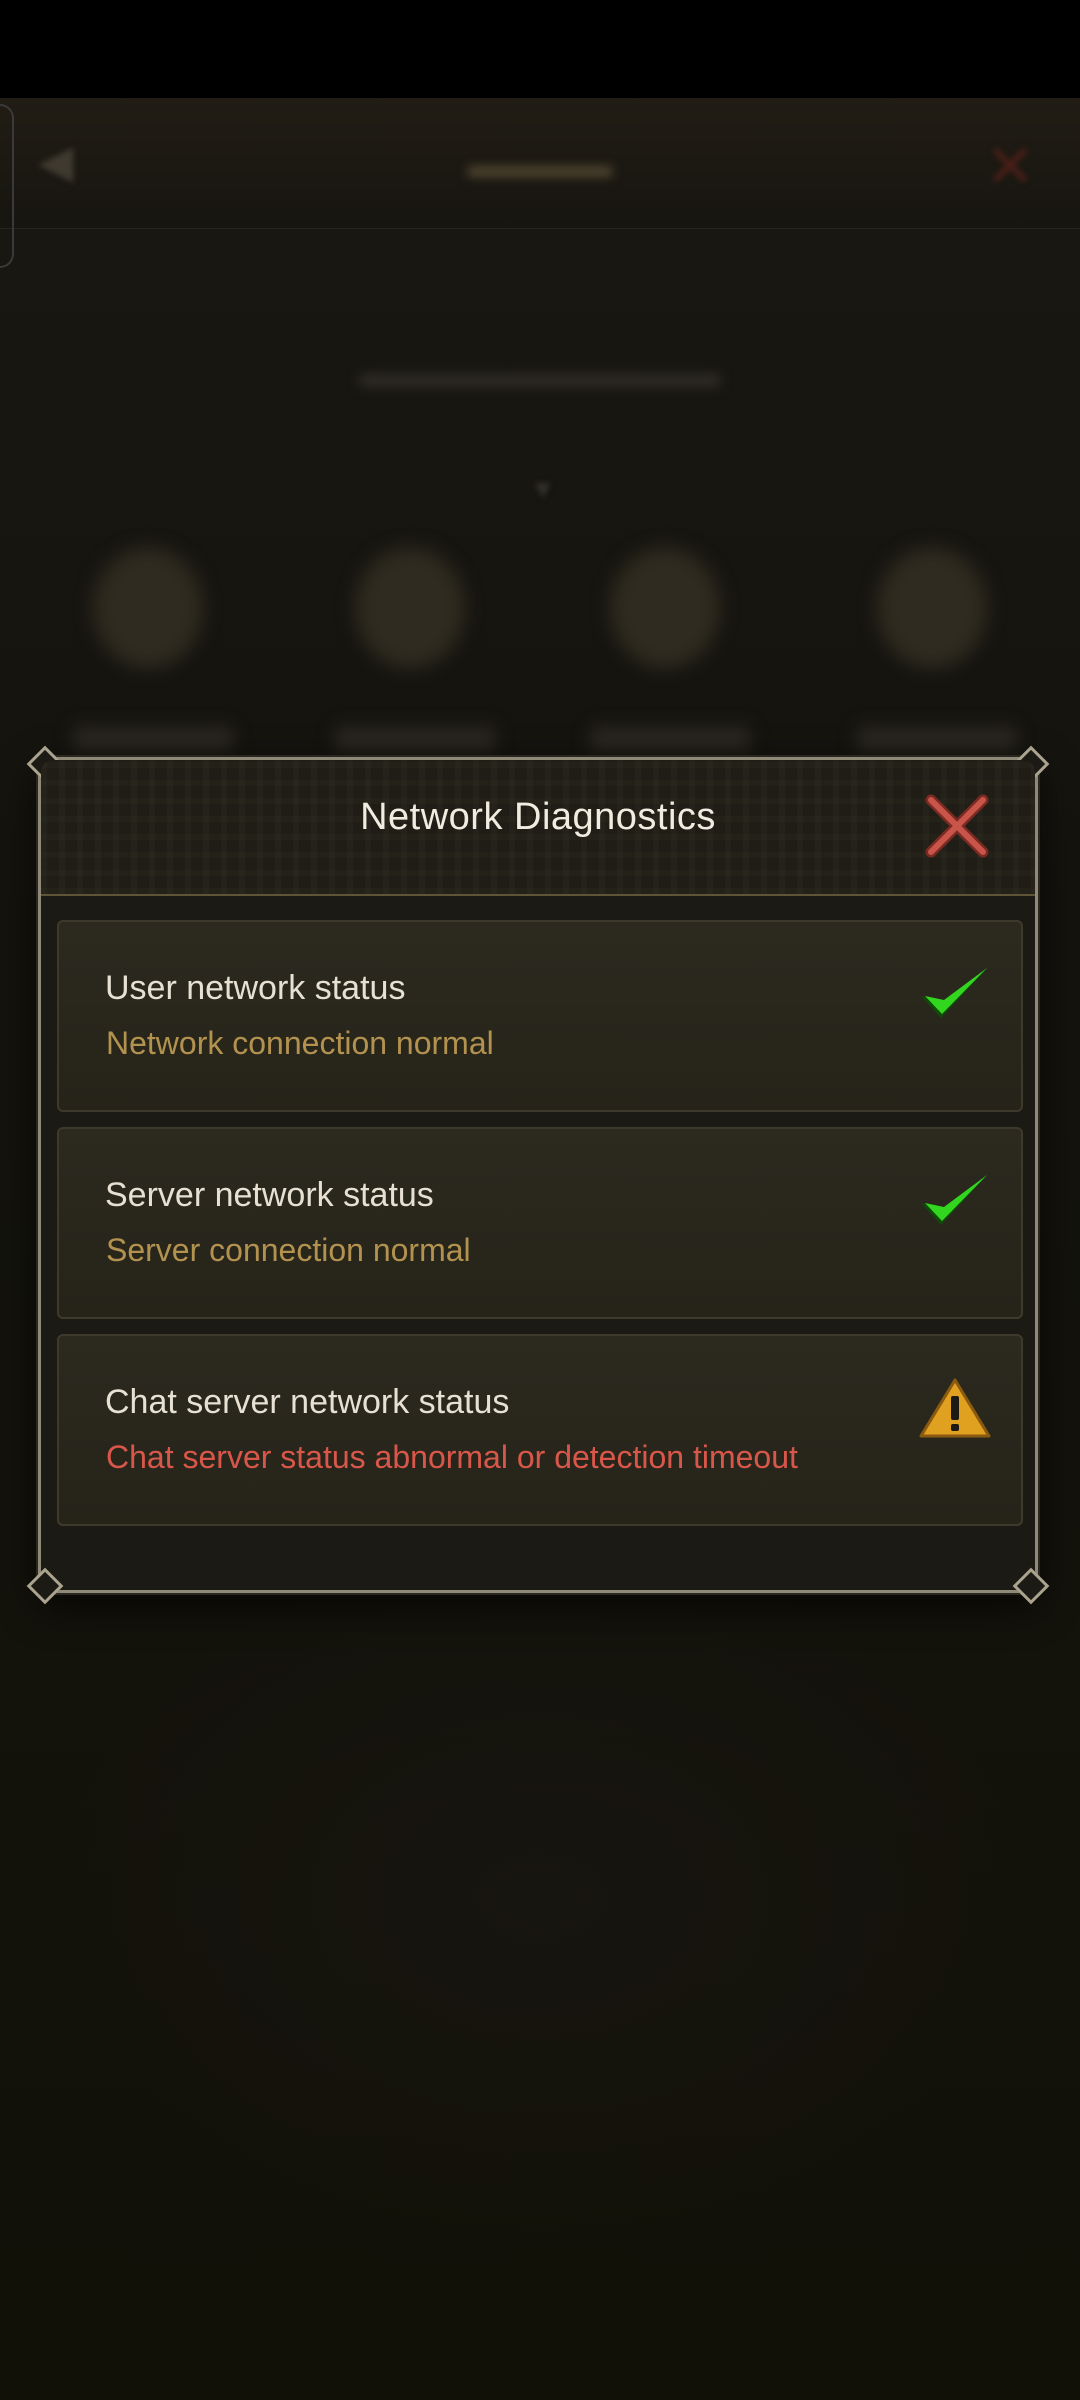 This screenshot has height=2400, width=1080. I want to click on dimmed-header: ◀ ▬▬▬▬ ✕, so click(540, 183).